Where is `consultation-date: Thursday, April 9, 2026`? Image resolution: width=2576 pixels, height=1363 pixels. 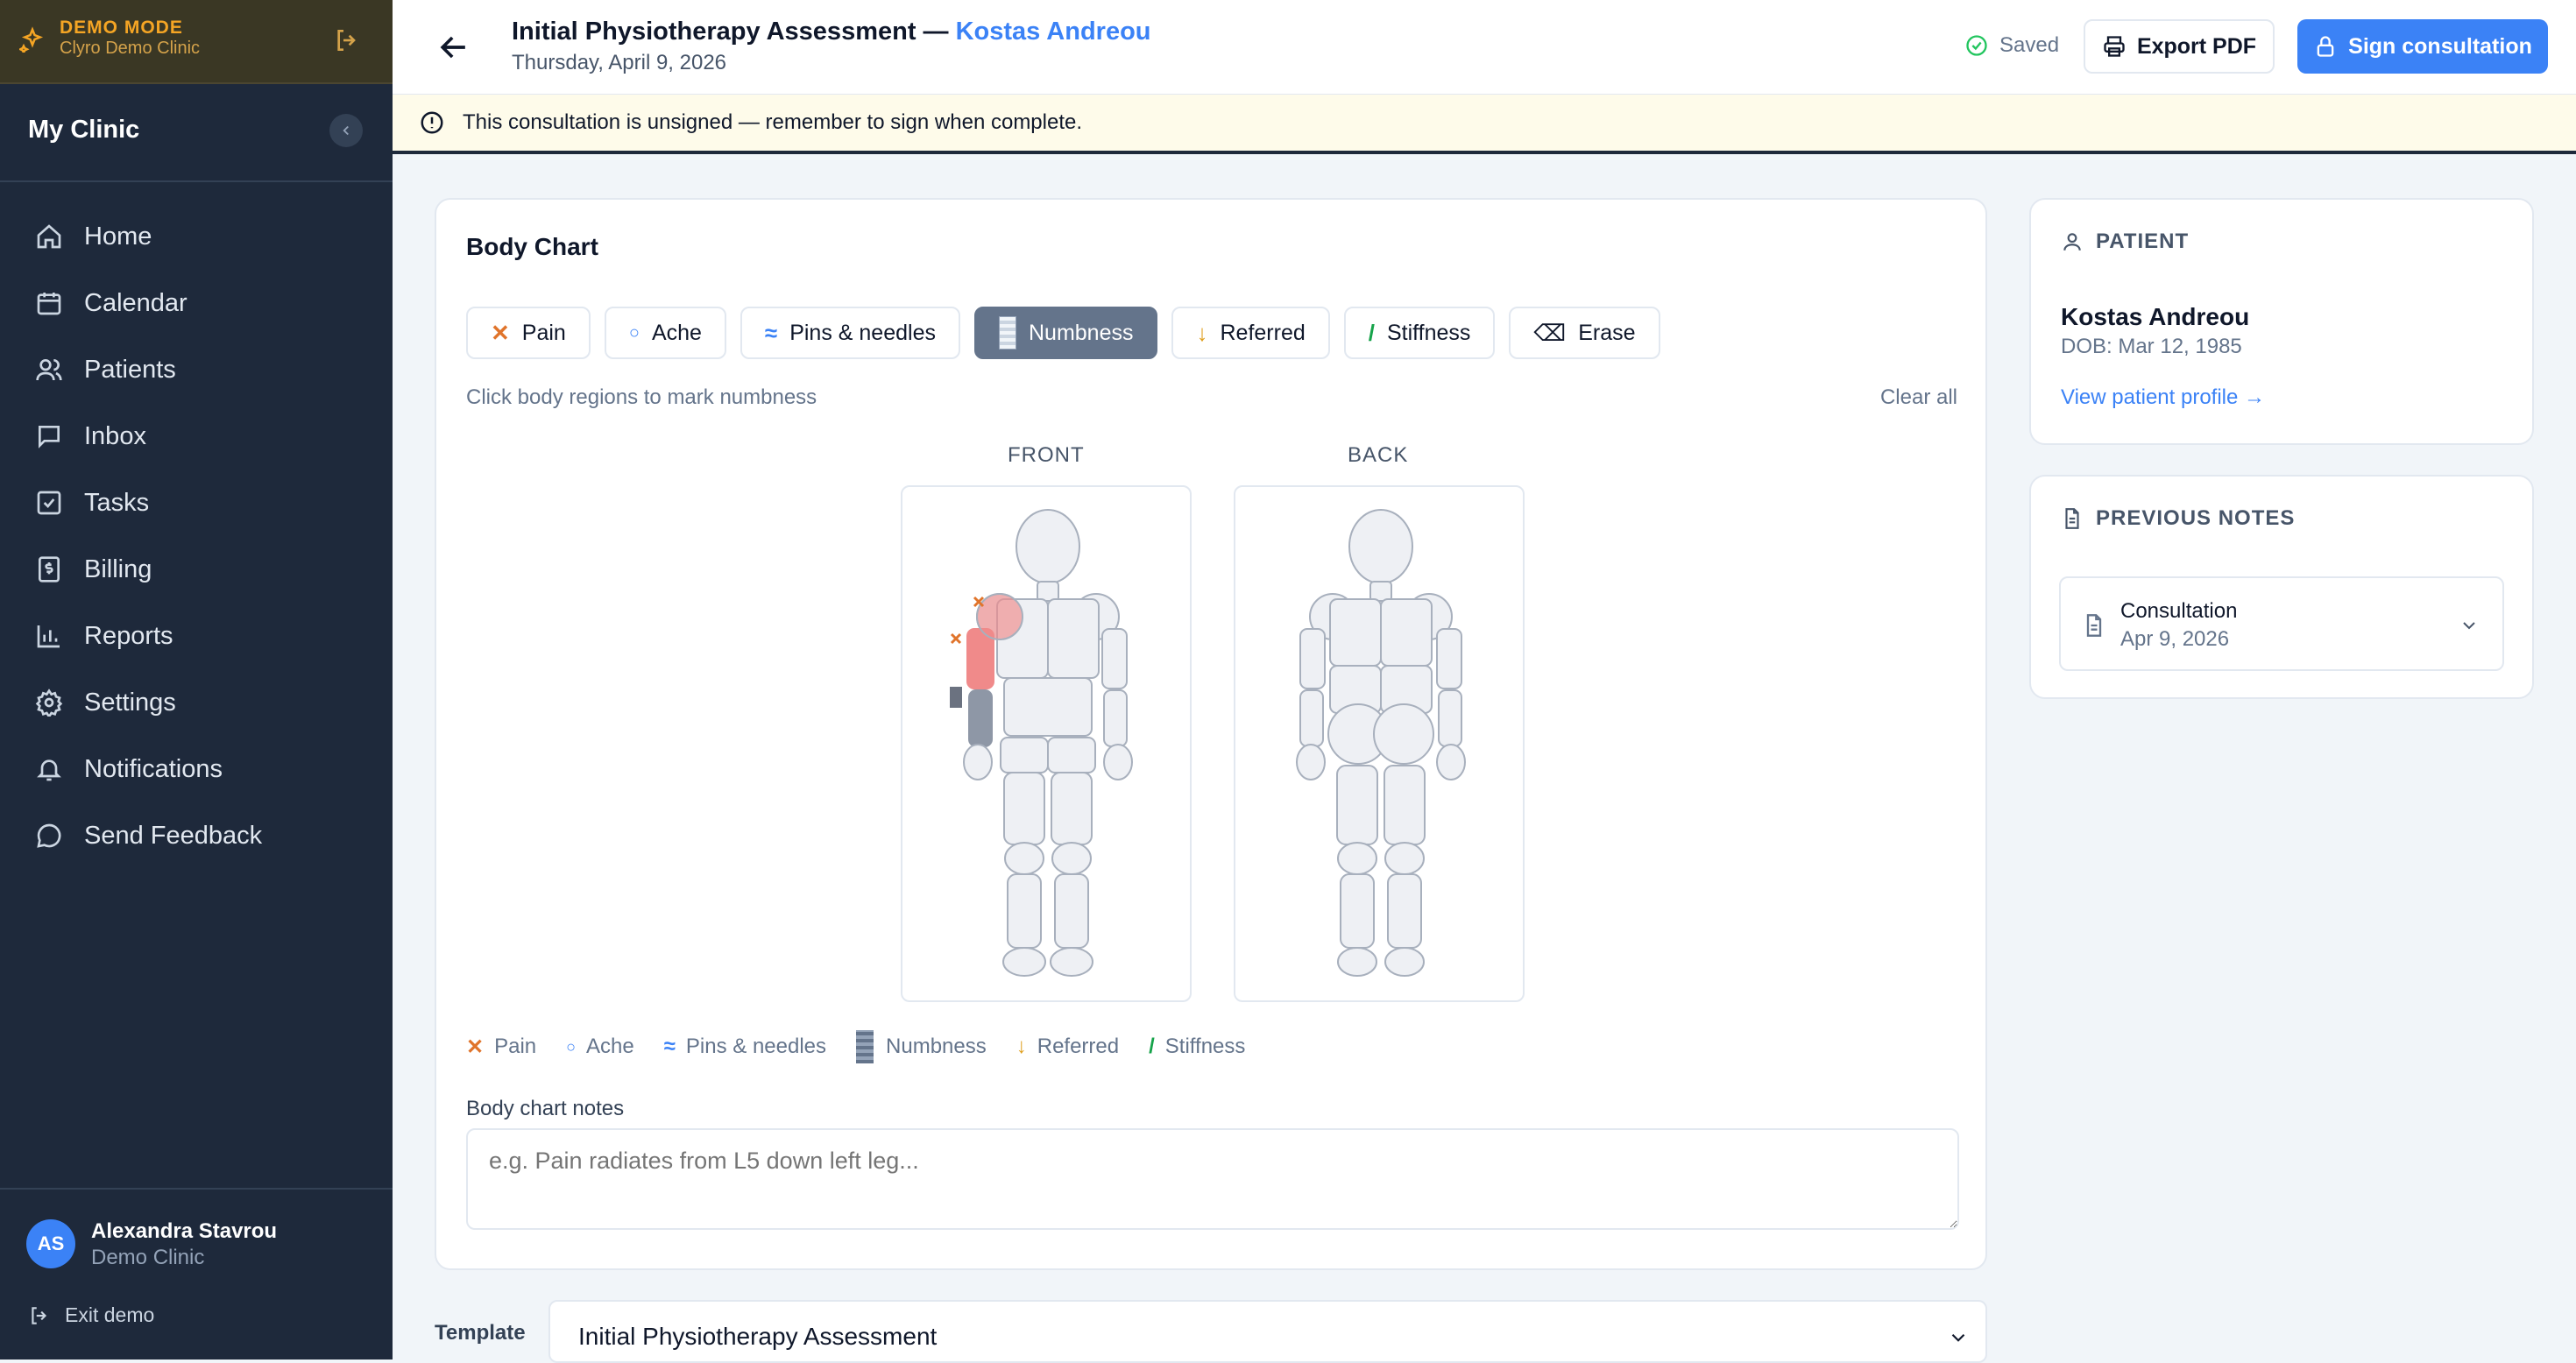 consultation-date: Thursday, April 9, 2026 is located at coordinates (619, 63).